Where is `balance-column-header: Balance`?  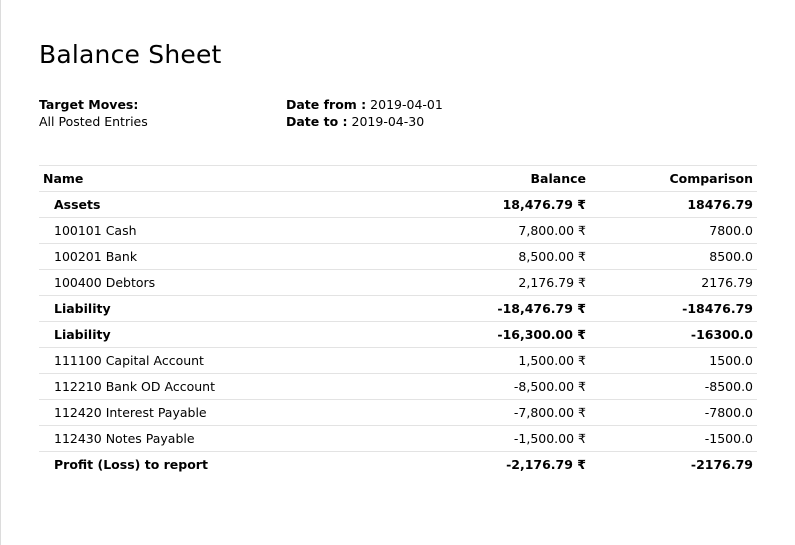
balance-column-header: Balance is located at coordinates (508, 178).